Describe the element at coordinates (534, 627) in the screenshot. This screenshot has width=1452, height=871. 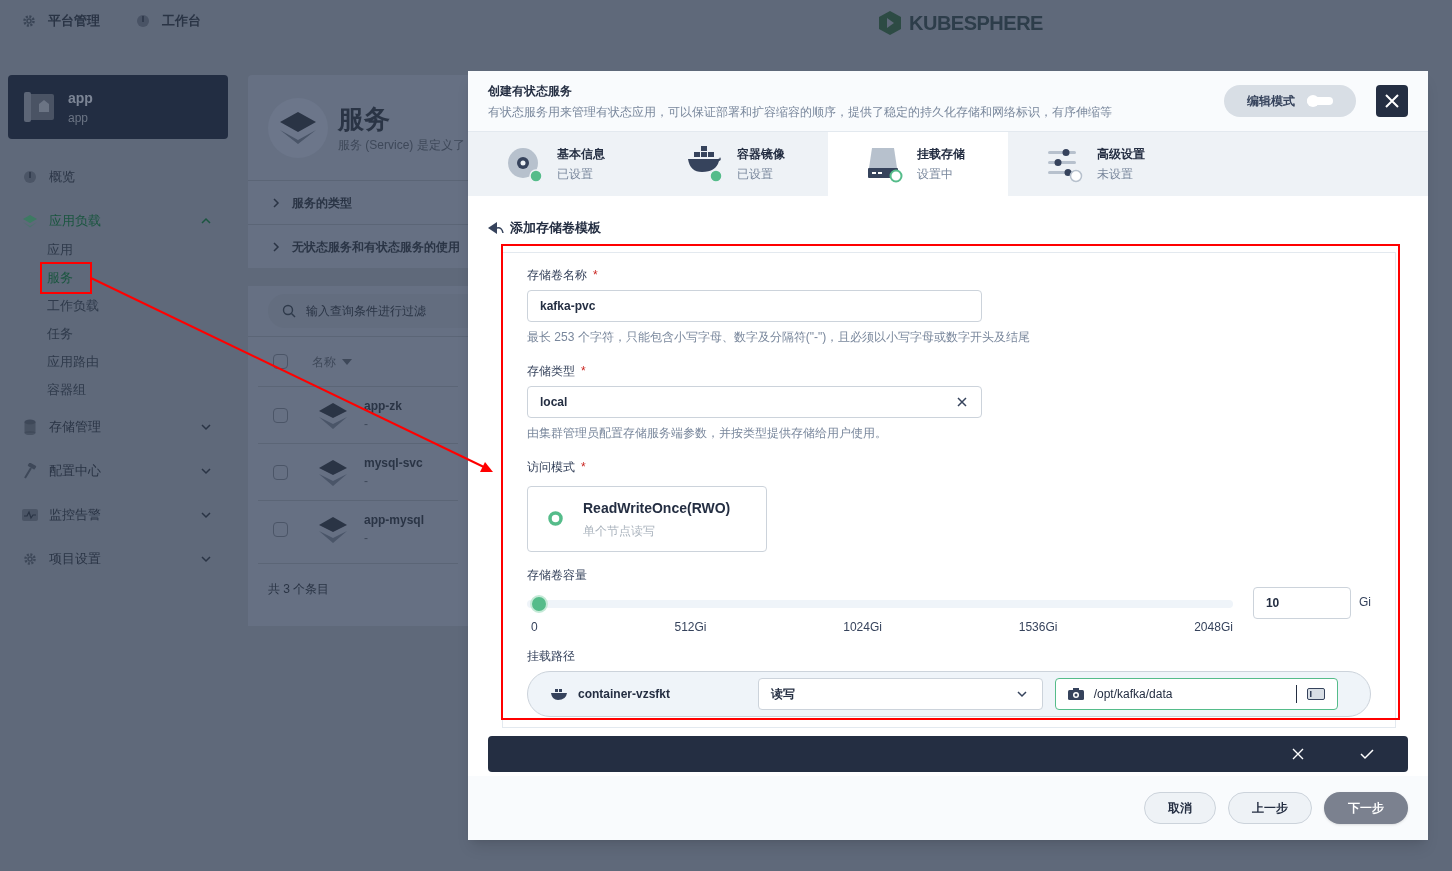
I see `slider-tick: 0` at that location.